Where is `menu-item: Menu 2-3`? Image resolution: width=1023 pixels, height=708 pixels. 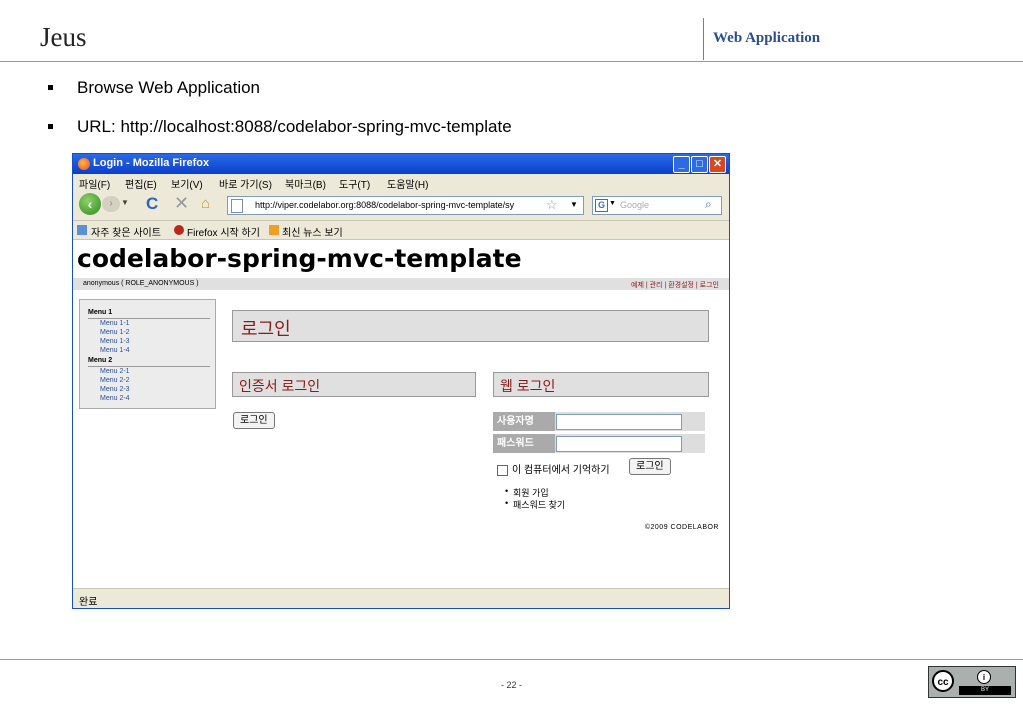
menu-item: Menu 2-3 is located at coordinates (115, 389).